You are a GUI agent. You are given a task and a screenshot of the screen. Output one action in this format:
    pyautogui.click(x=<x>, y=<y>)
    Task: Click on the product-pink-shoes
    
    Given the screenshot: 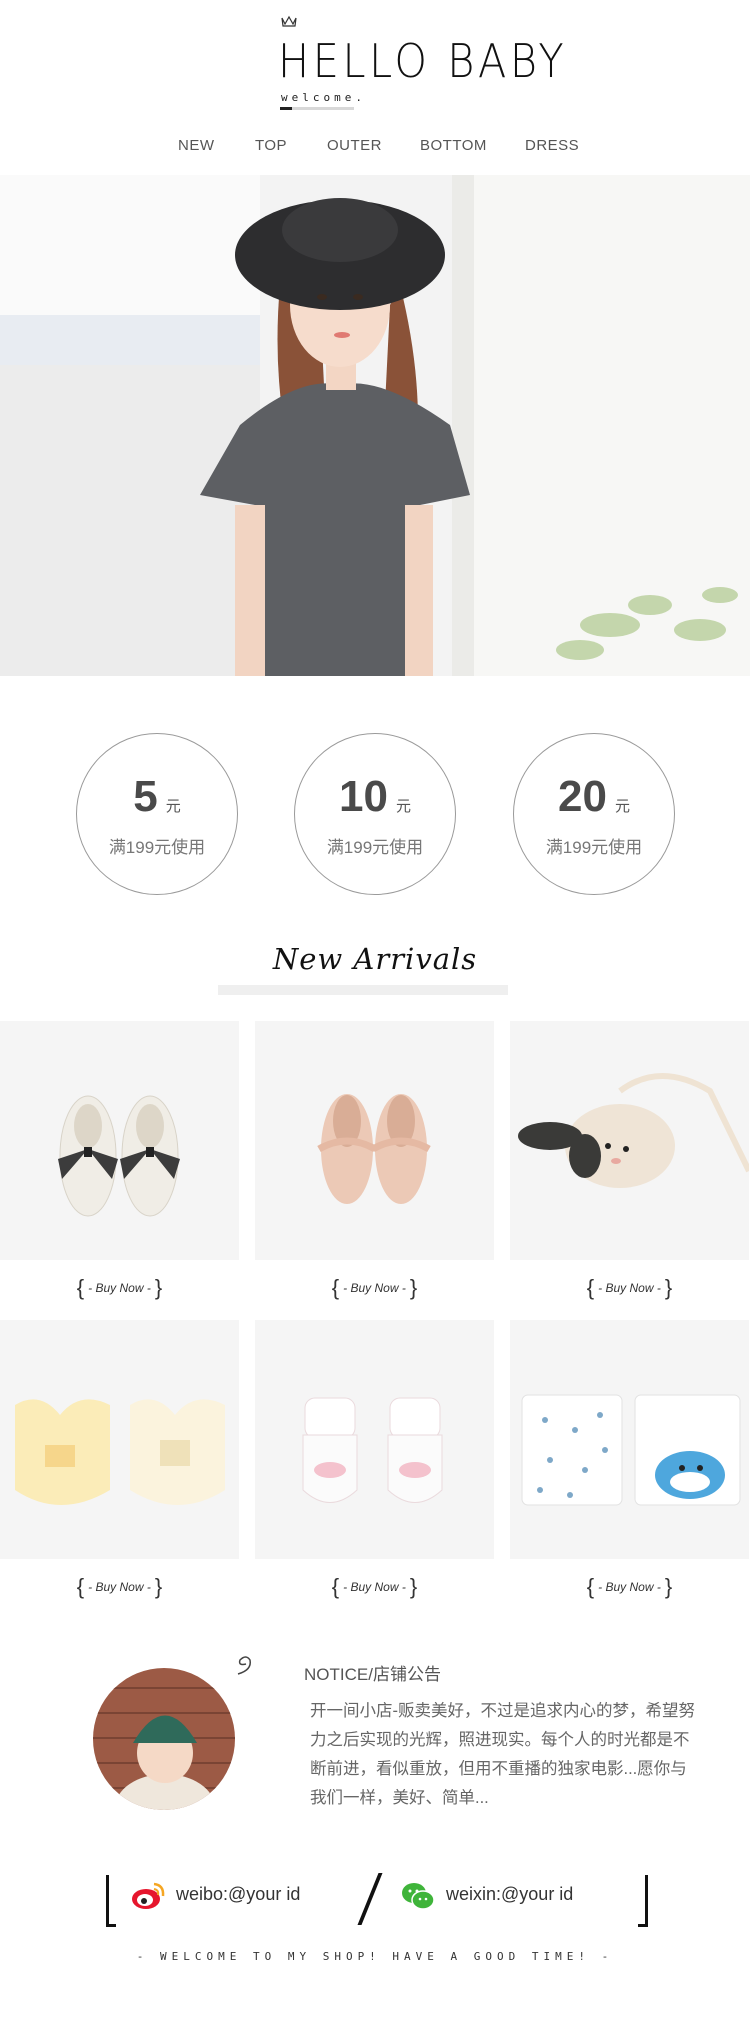 What is the action you would take?
    pyautogui.click(x=374, y=1140)
    